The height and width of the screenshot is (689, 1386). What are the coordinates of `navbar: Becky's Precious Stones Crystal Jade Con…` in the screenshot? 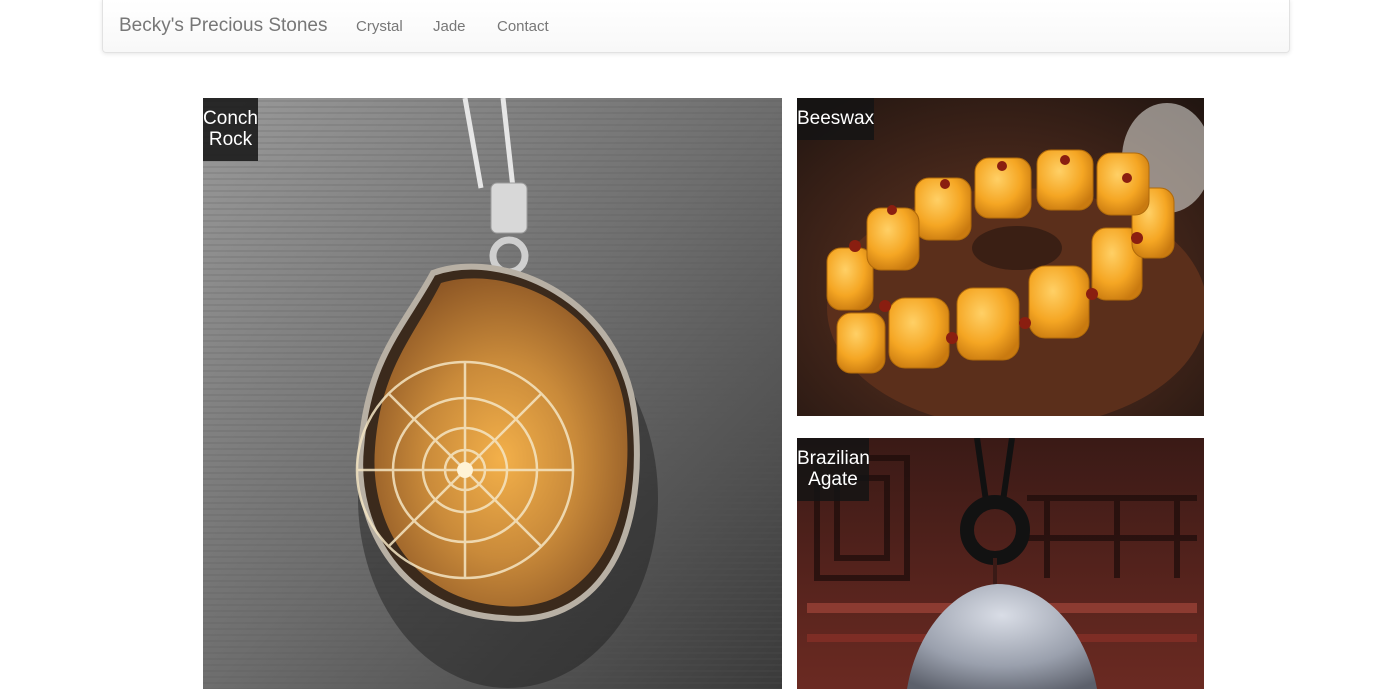 It's located at (696, 26).